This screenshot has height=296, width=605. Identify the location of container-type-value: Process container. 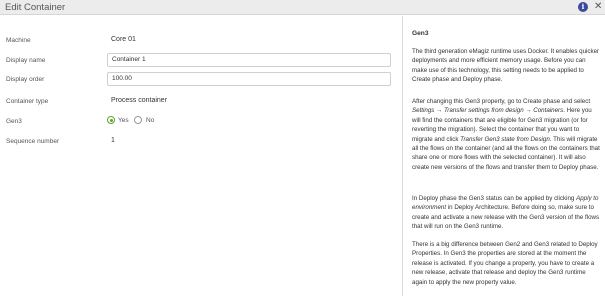
(139, 100).